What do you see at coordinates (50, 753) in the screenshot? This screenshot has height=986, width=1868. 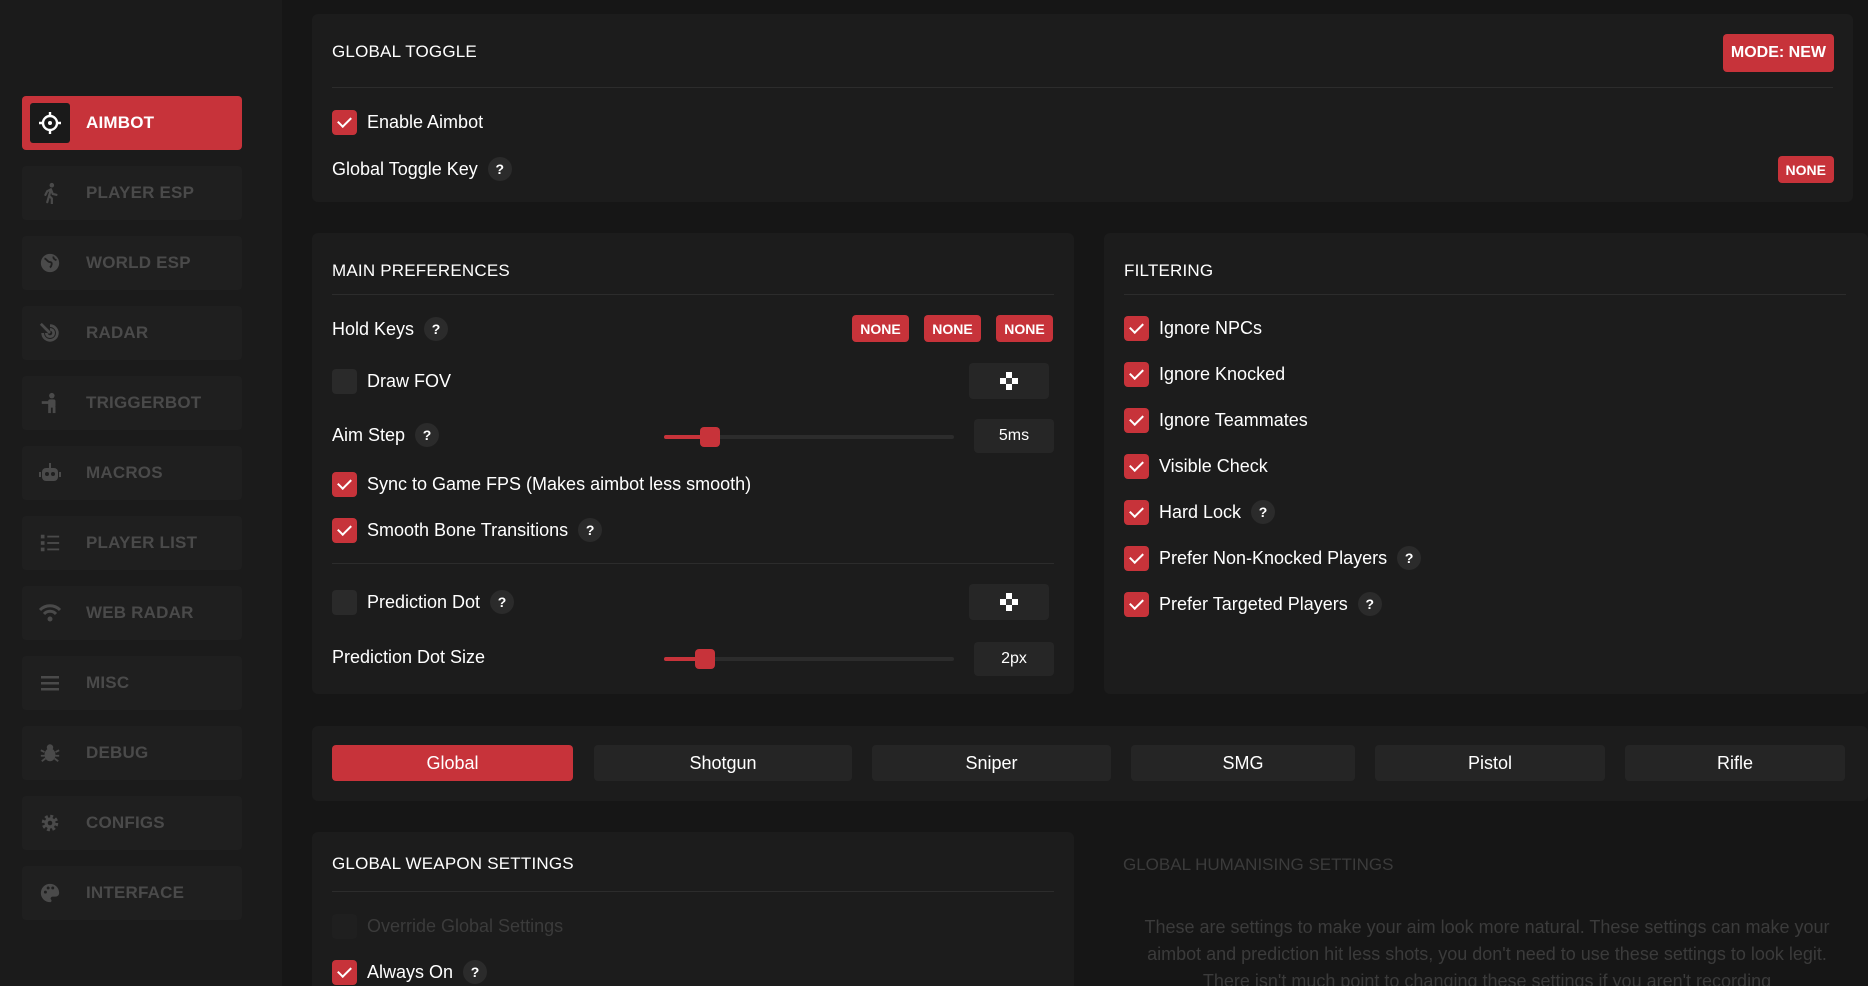 I see `bug-icon` at bounding box center [50, 753].